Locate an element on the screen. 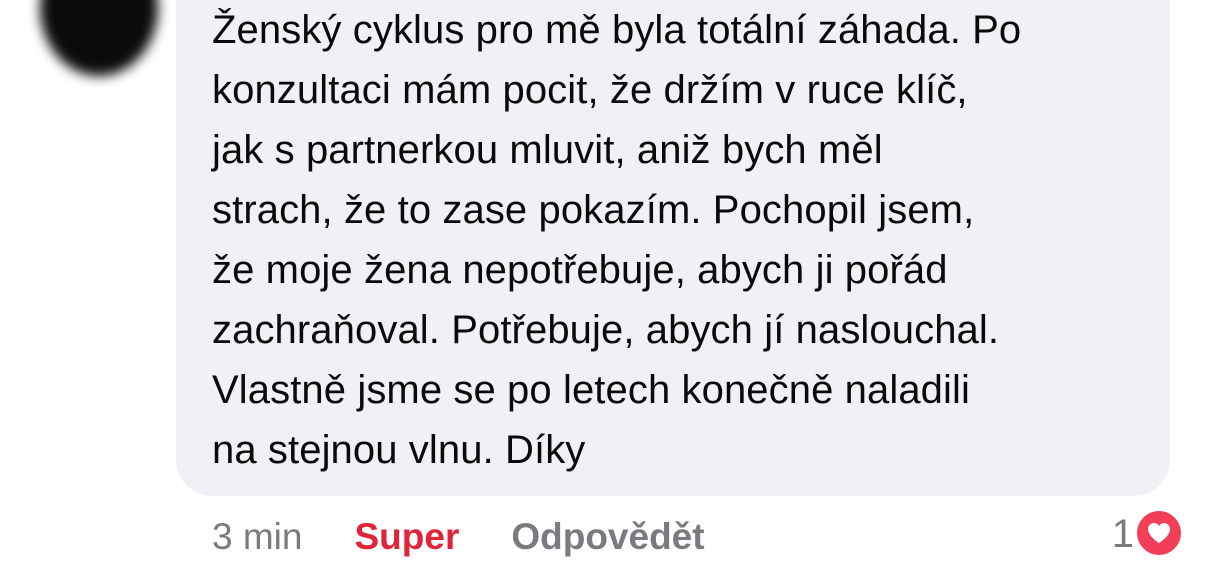 This screenshot has width=1206, height=571. comment-timestamp: 3 min is located at coordinates (257, 536).